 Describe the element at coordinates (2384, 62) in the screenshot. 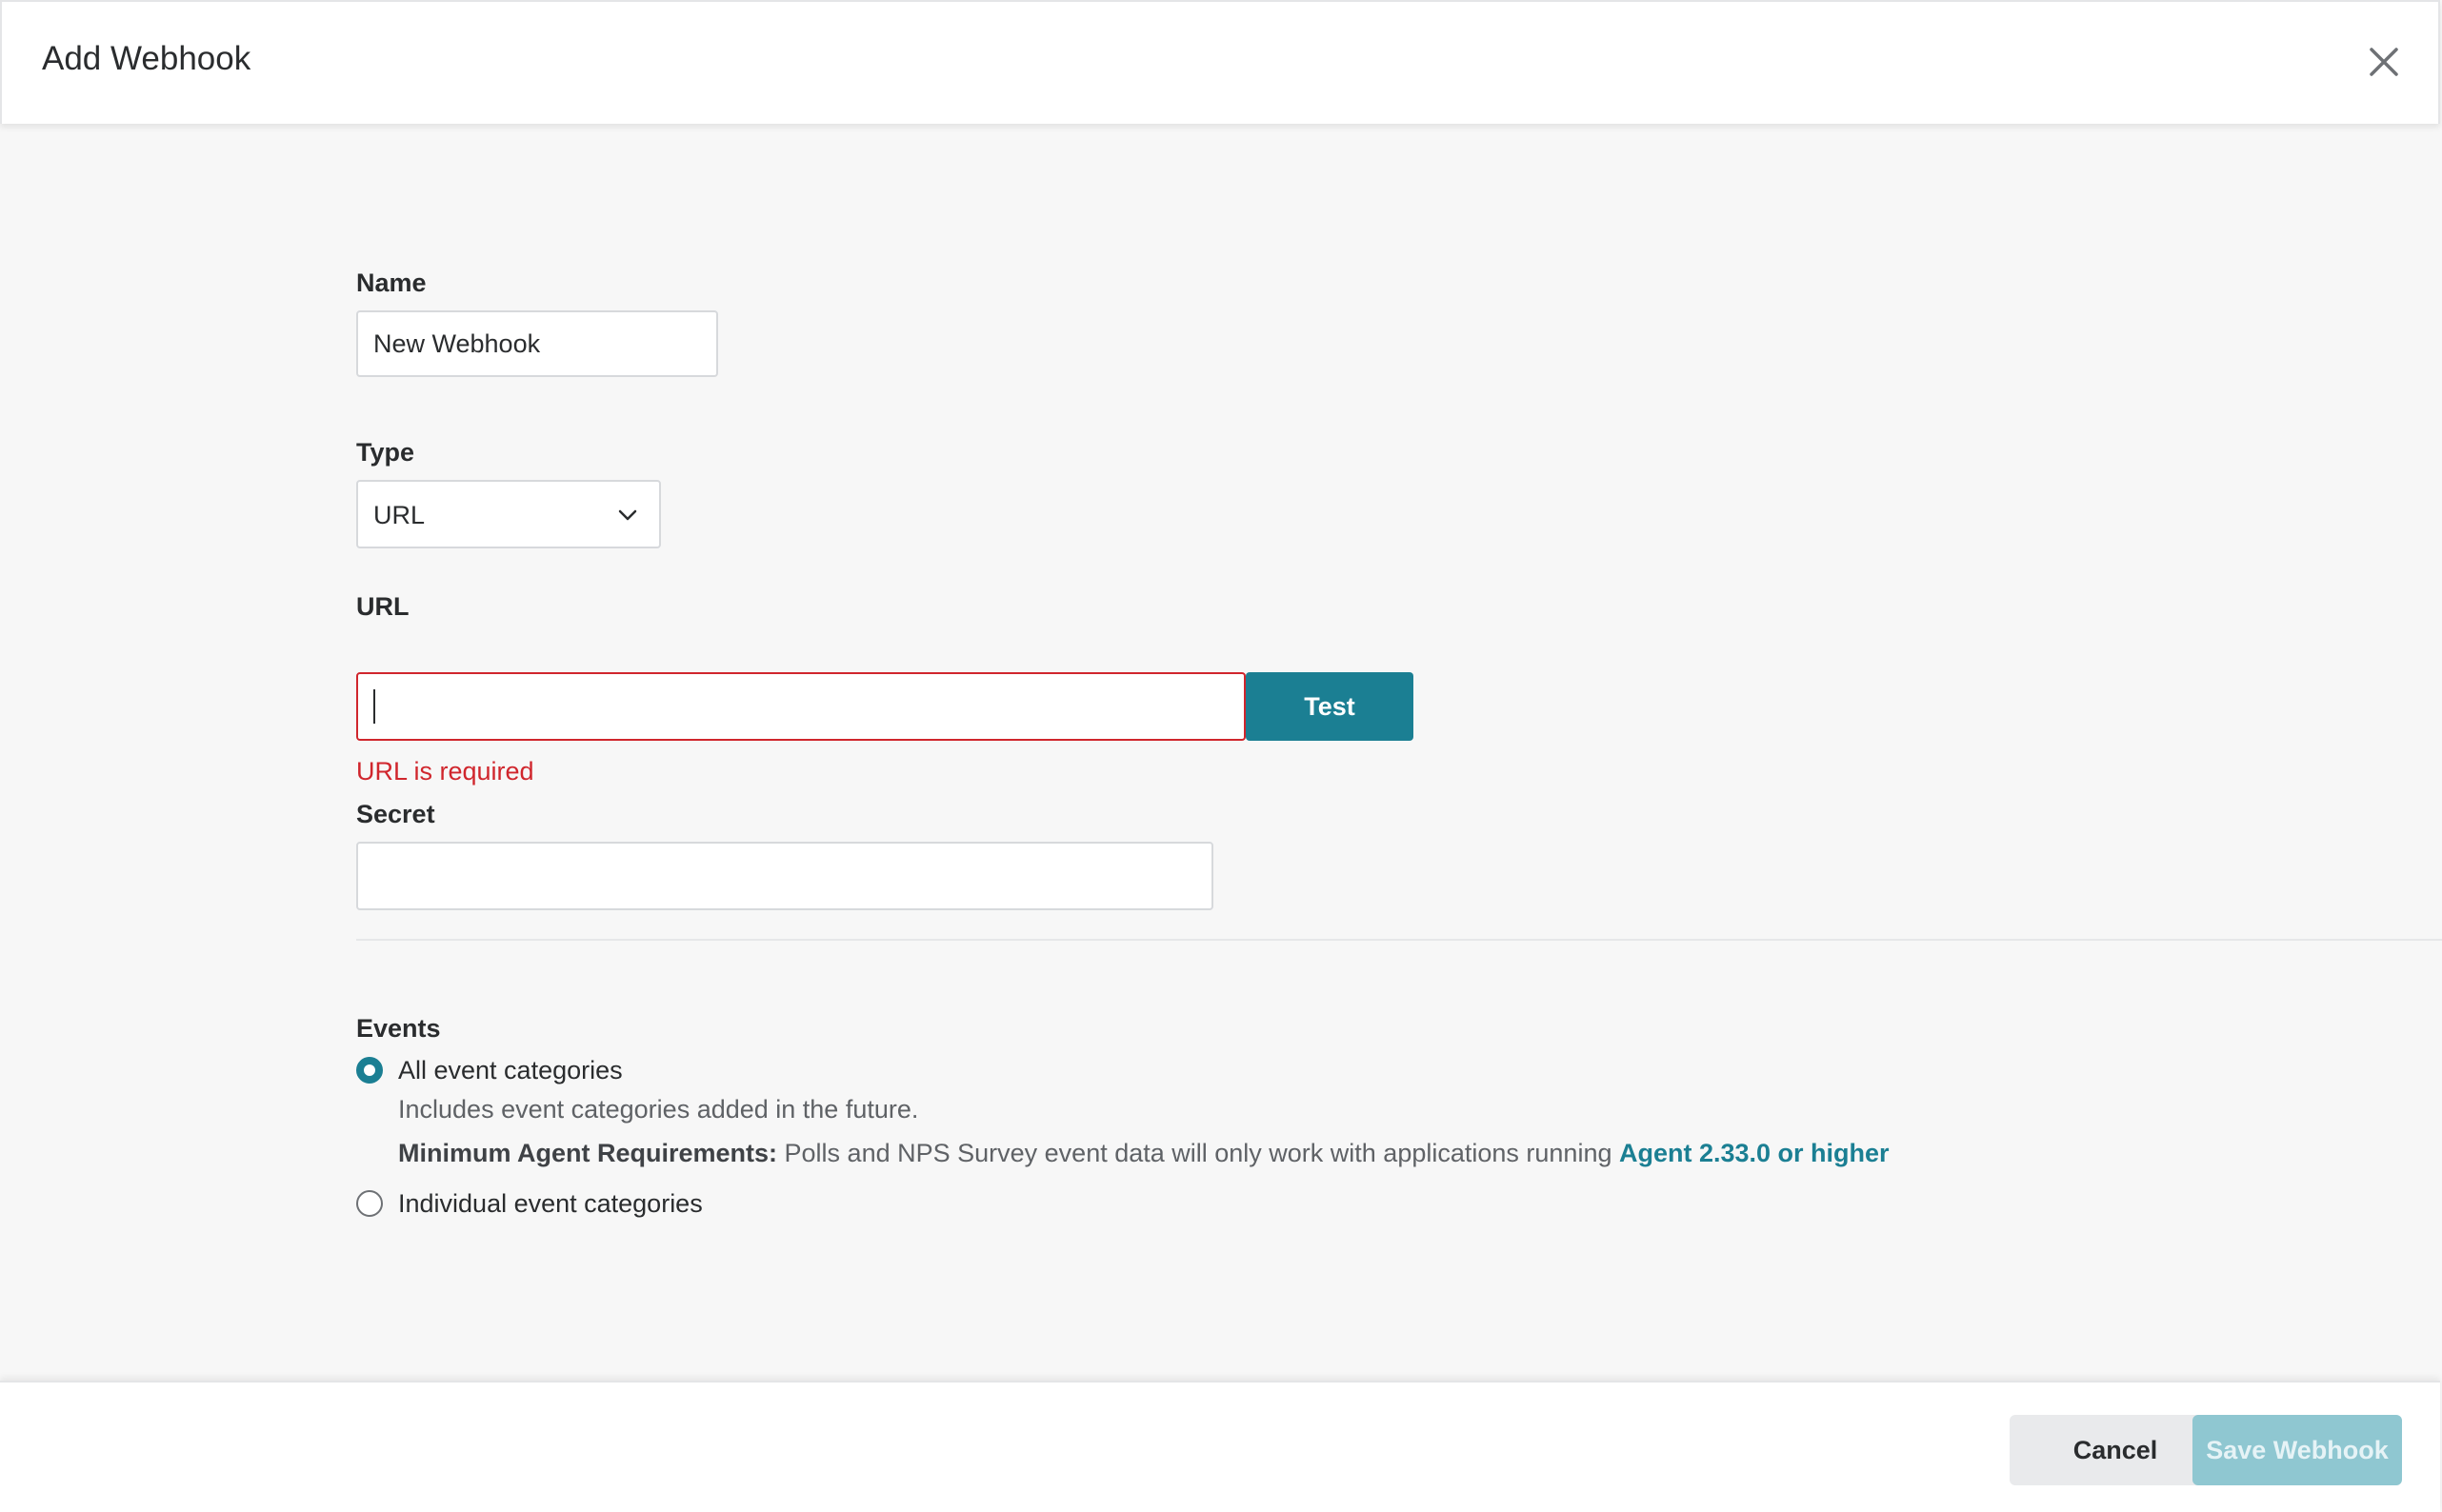

I see `close-icon` at that location.